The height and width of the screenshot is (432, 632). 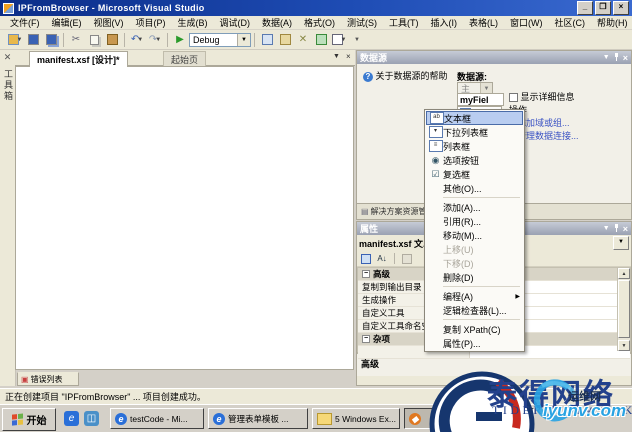 I want to click on menu-tools: 工具(T), so click(x=404, y=22).